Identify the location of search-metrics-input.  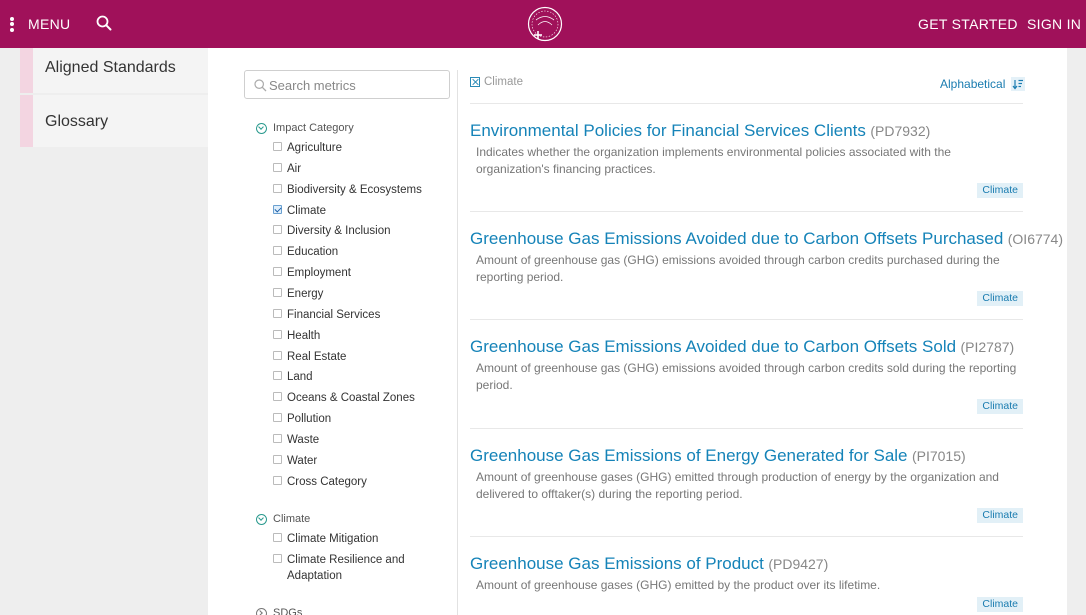
(357, 85).